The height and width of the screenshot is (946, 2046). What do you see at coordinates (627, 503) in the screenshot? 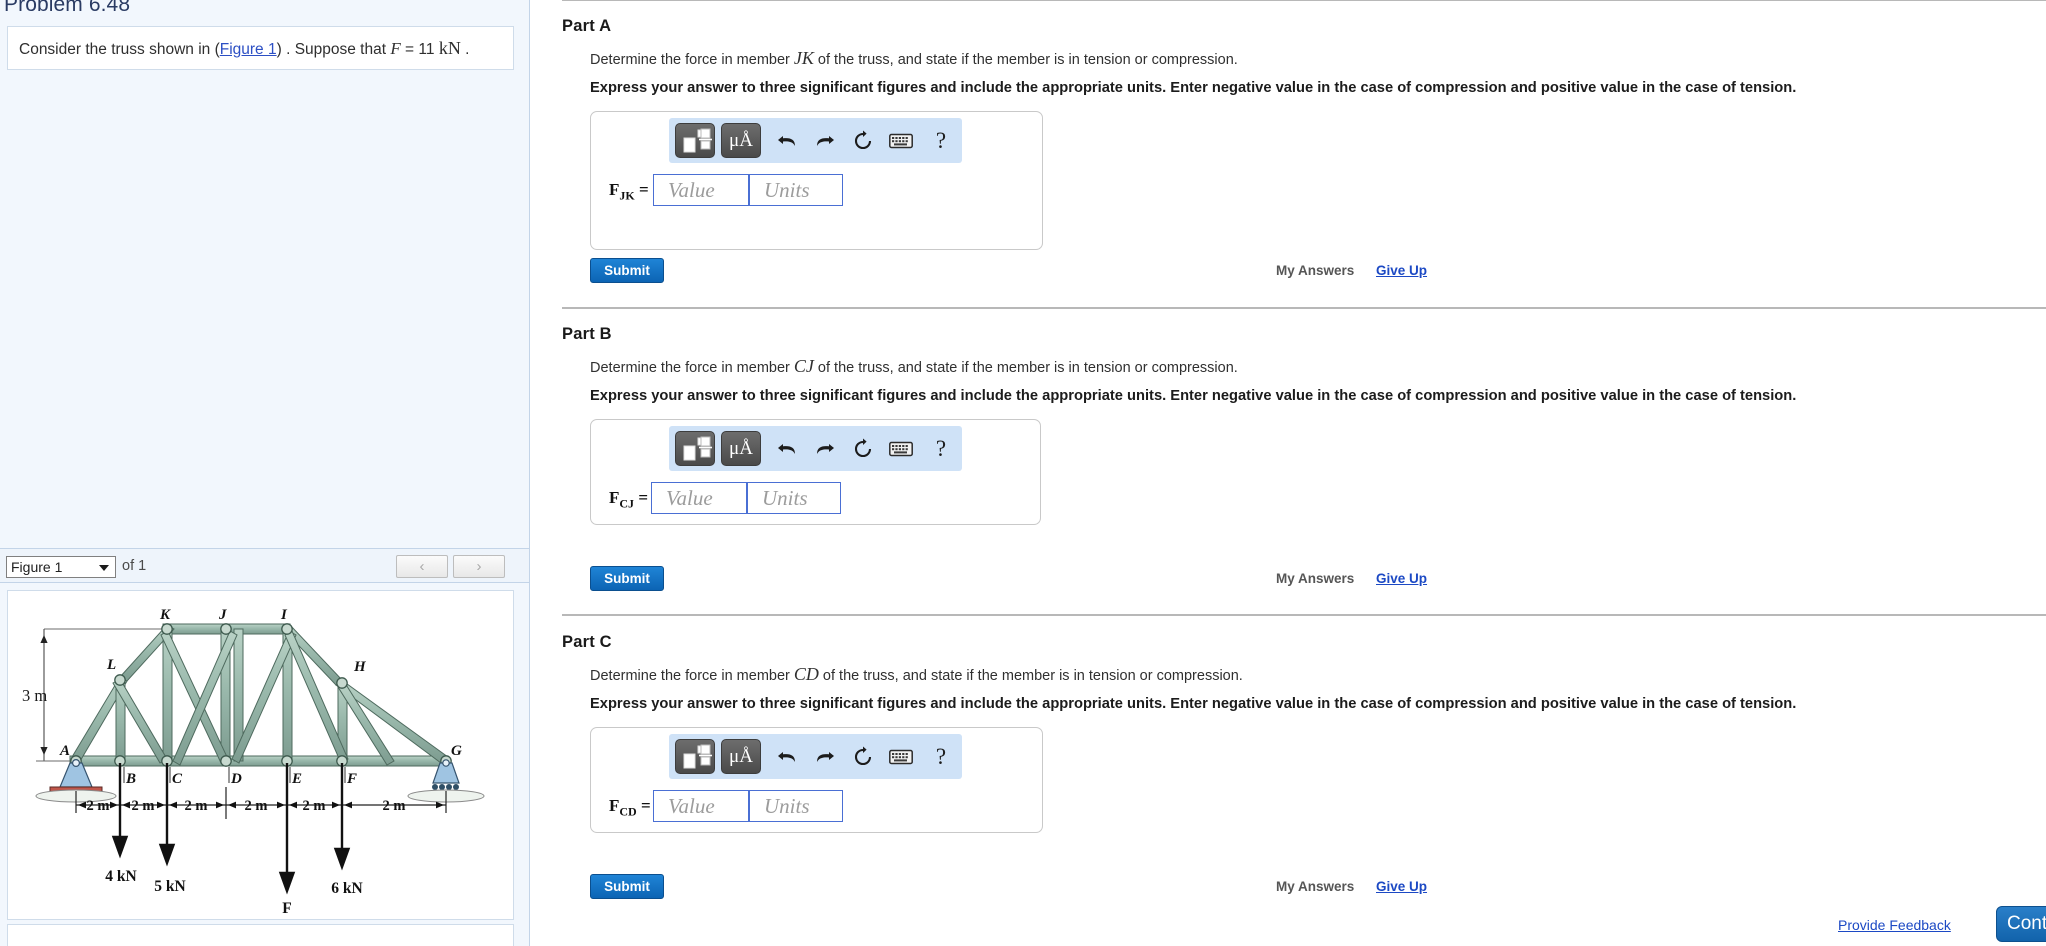
I see `part-b-label-sub: CJ` at bounding box center [627, 503].